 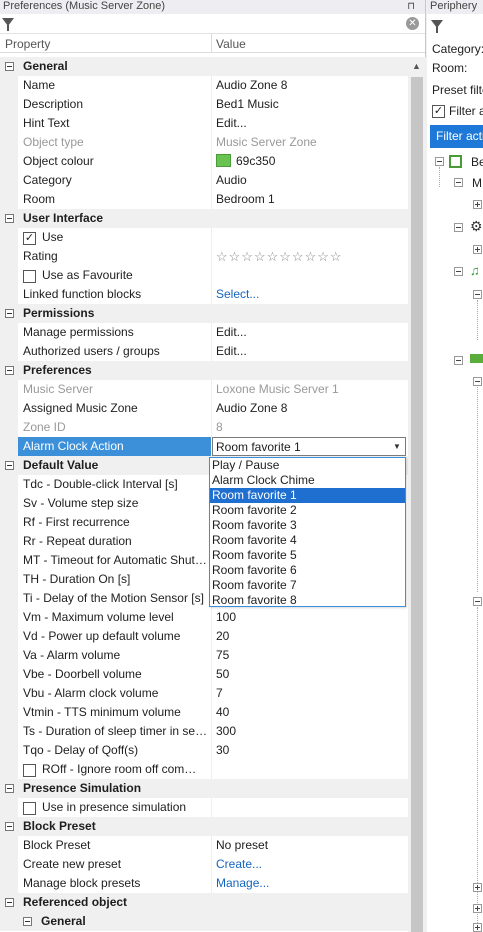 I want to click on dropdown-option: Room favorite 5, so click(x=307, y=555).